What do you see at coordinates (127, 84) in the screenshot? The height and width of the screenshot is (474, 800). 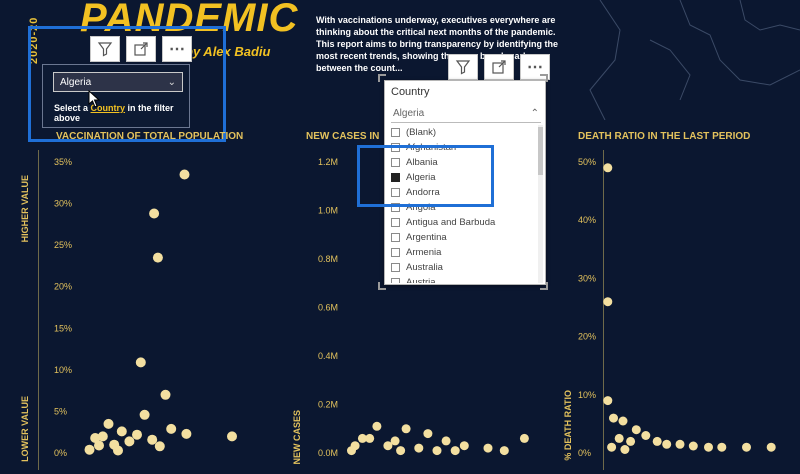 I see `highlight-box-slicer` at bounding box center [127, 84].